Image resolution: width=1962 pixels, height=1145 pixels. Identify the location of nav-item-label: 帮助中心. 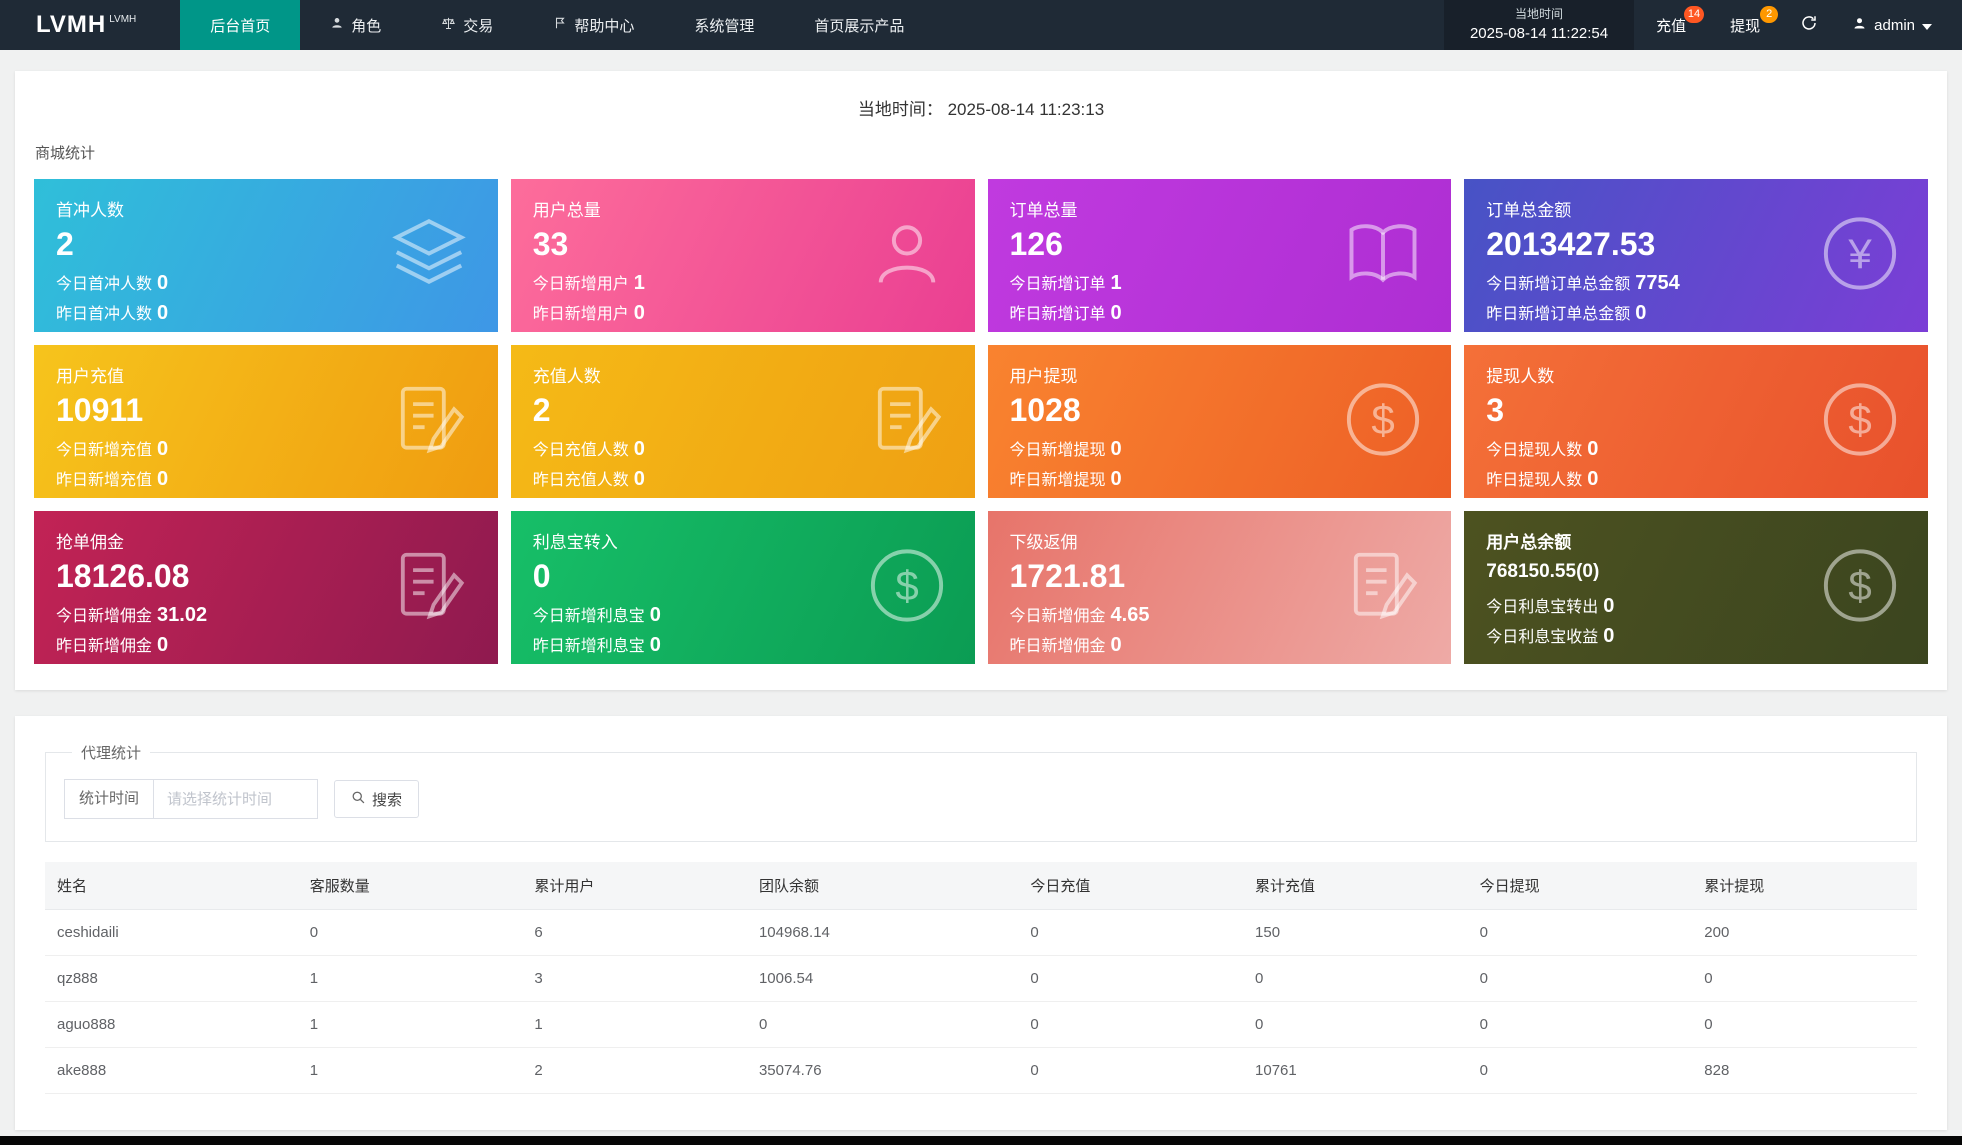
(604, 26).